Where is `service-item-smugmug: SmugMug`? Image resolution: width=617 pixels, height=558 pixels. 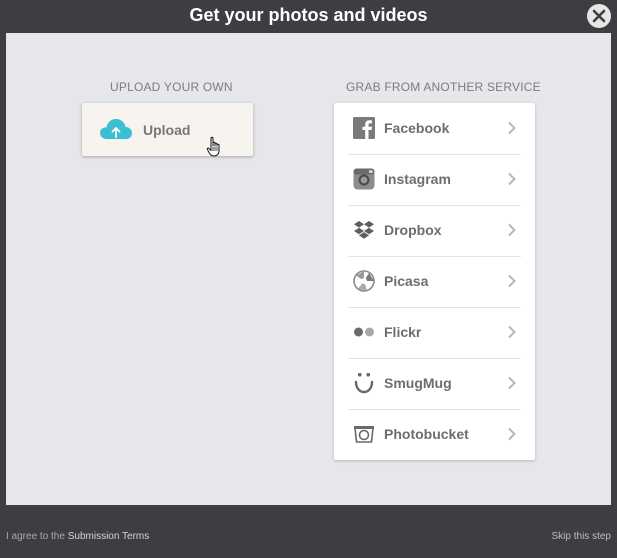
service-item-smugmug: SmugMug is located at coordinates (434, 384).